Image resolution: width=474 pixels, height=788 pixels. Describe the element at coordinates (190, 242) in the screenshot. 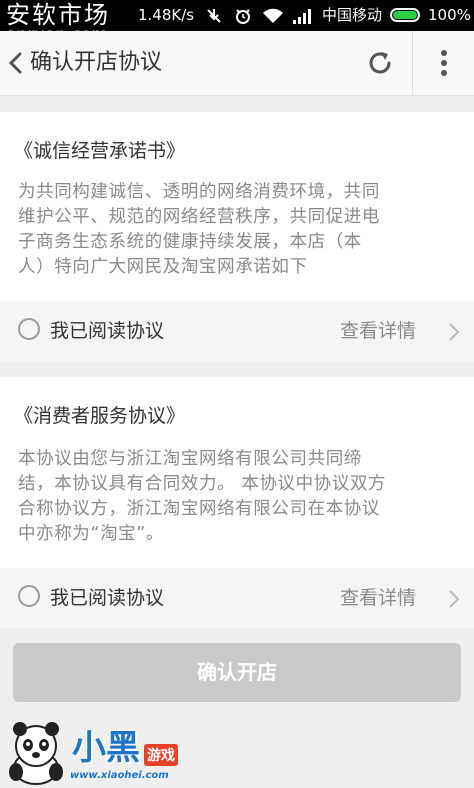

I see `agreement-summary-line: 子商务生态系统的健康持续发展，本店（本` at that location.